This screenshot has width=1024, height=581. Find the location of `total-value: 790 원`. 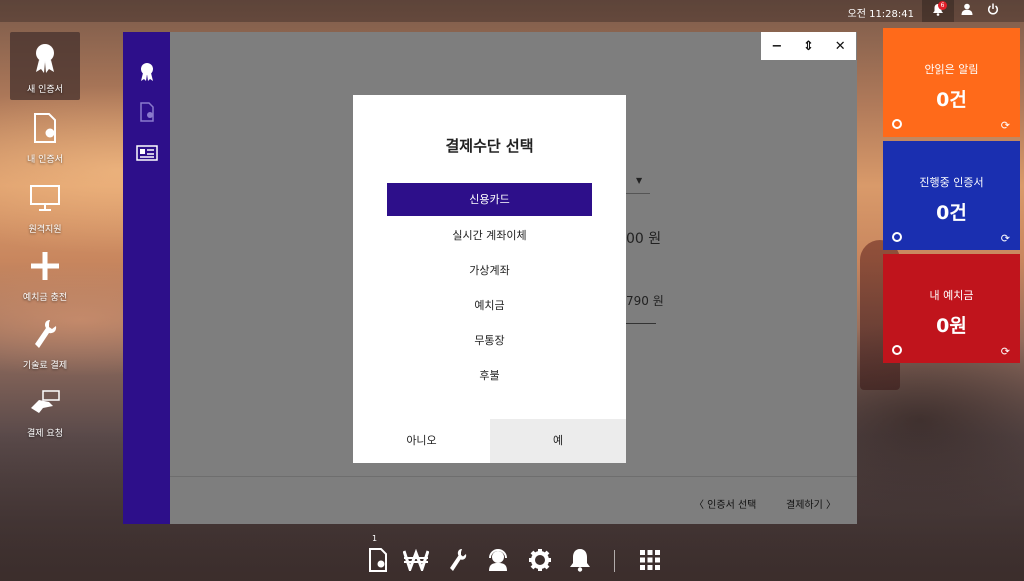

total-value: 790 원 is located at coordinates (645, 301).